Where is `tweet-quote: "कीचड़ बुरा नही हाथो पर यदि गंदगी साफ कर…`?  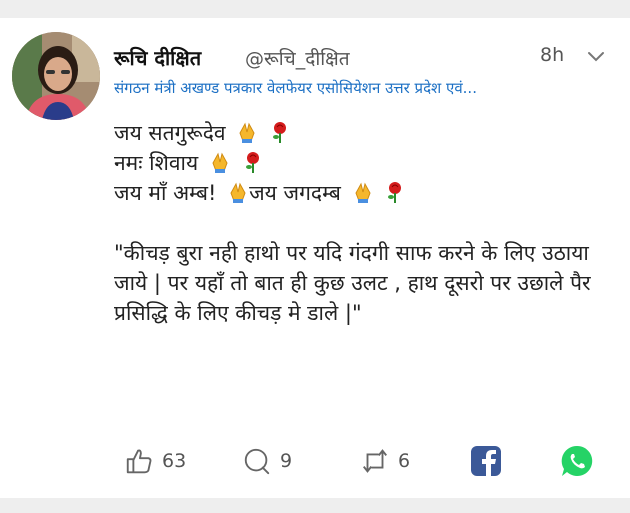
tweet-quote: "कीचड़ बुरा नही हाथो पर यदि गंदगी साफ कर… is located at coordinates (352, 283).